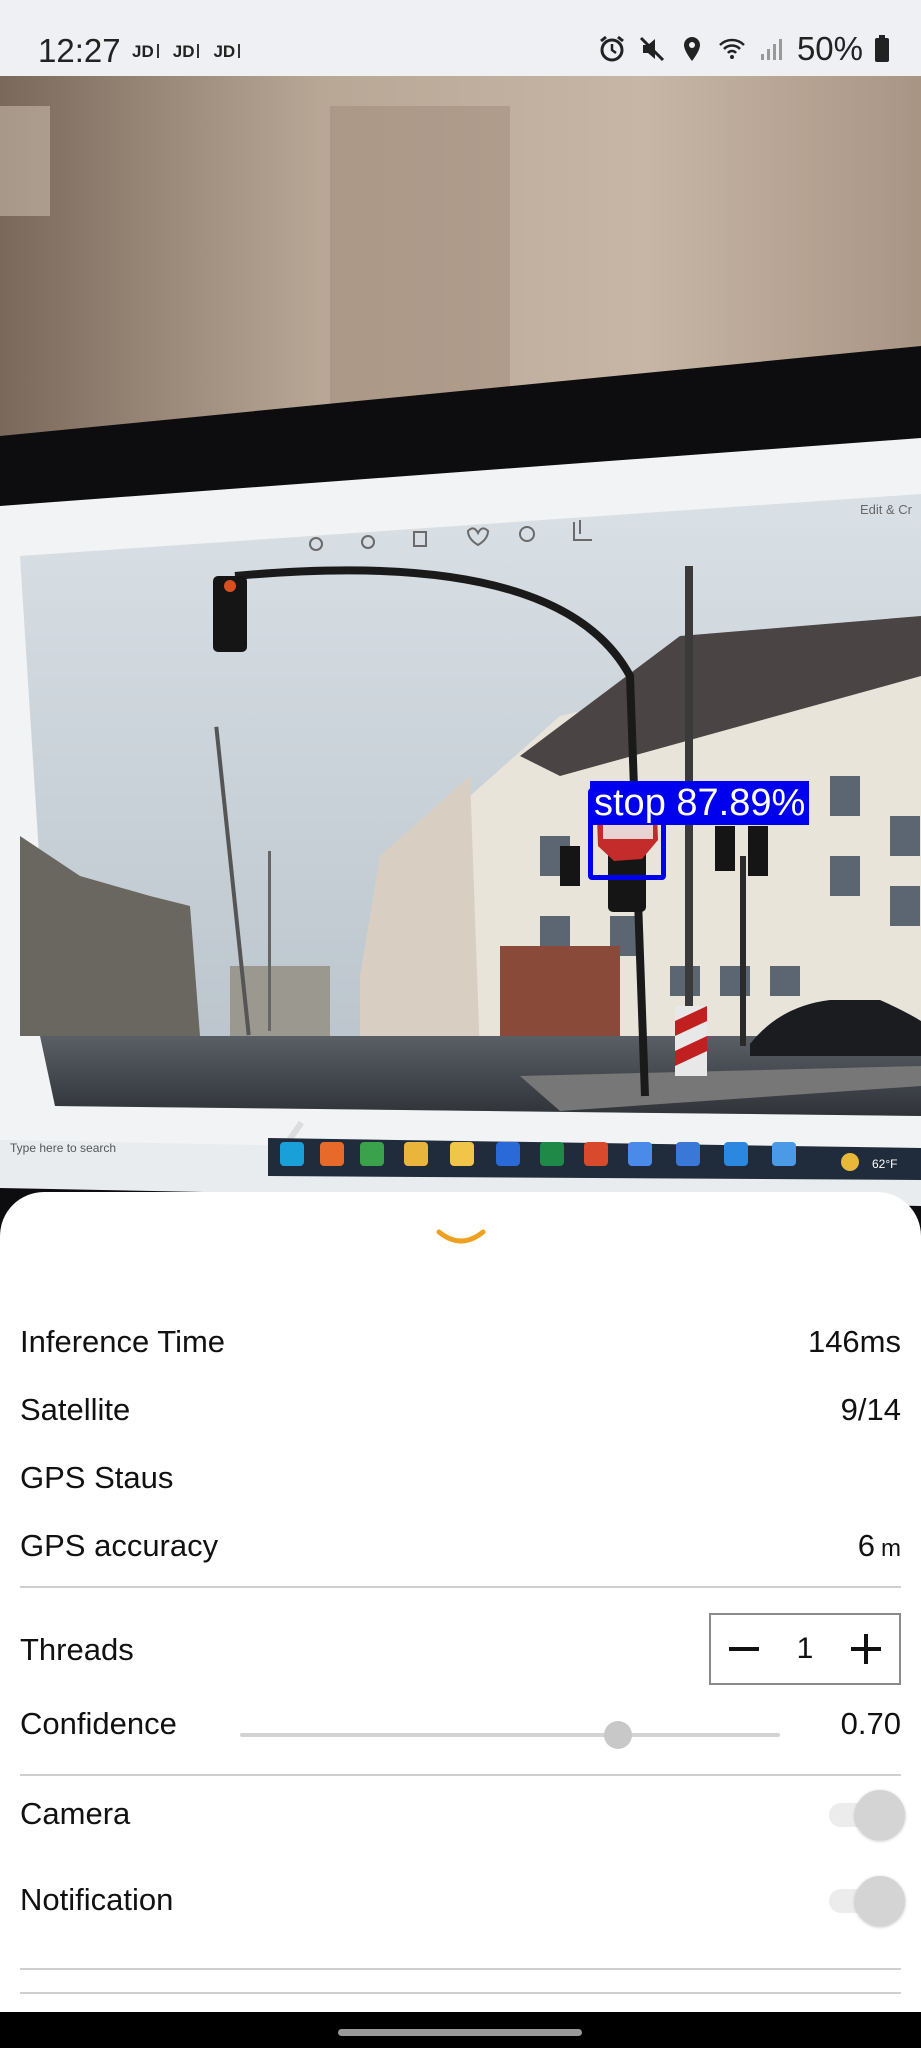 The image size is (921, 2048). What do you see at coordinates (879, 1546) in the screenshot?
I see `gps-accuracy-value: 6m` at bounding box center [879, 1546].